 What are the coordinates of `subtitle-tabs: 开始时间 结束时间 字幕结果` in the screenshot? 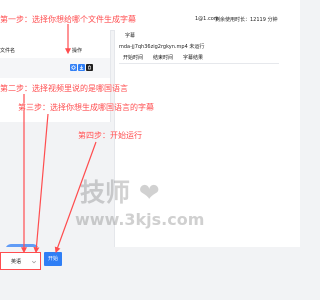 It's located at (199, 58).